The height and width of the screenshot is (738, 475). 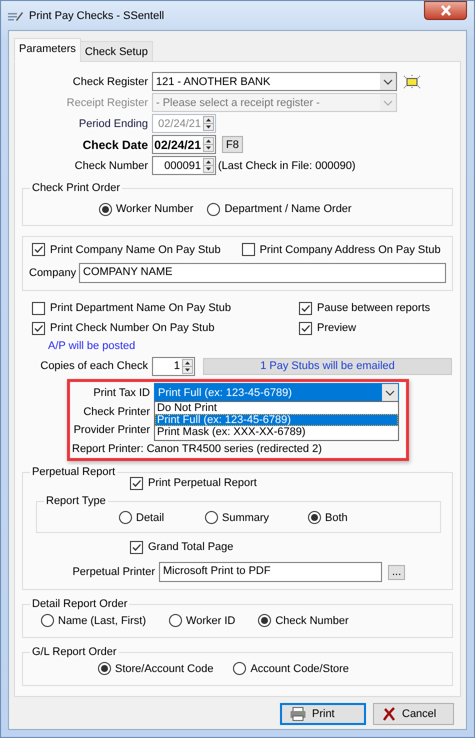 I want to click on field-label: Print Tax ID, so click(x=121, y=392).